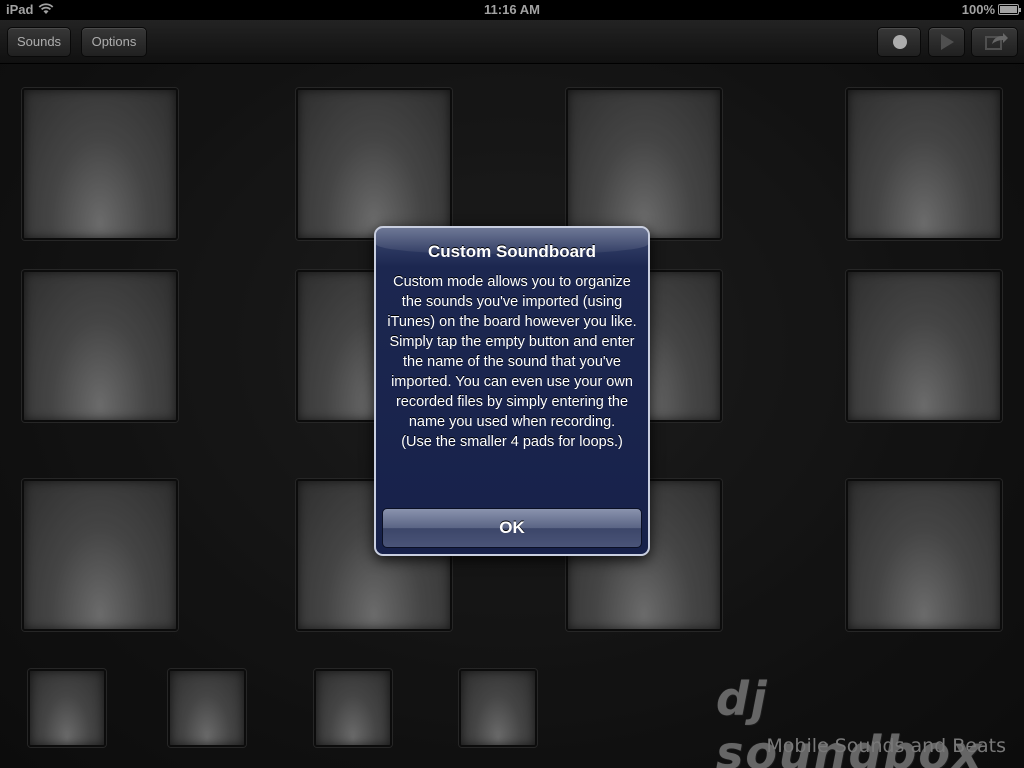 The height and width of the screenshot is (768, 1024). What do you see at coordinates (512, 251) in the screenshot?
I see `alert-title: Custom Soundboard` at bounding box center [512, 251].